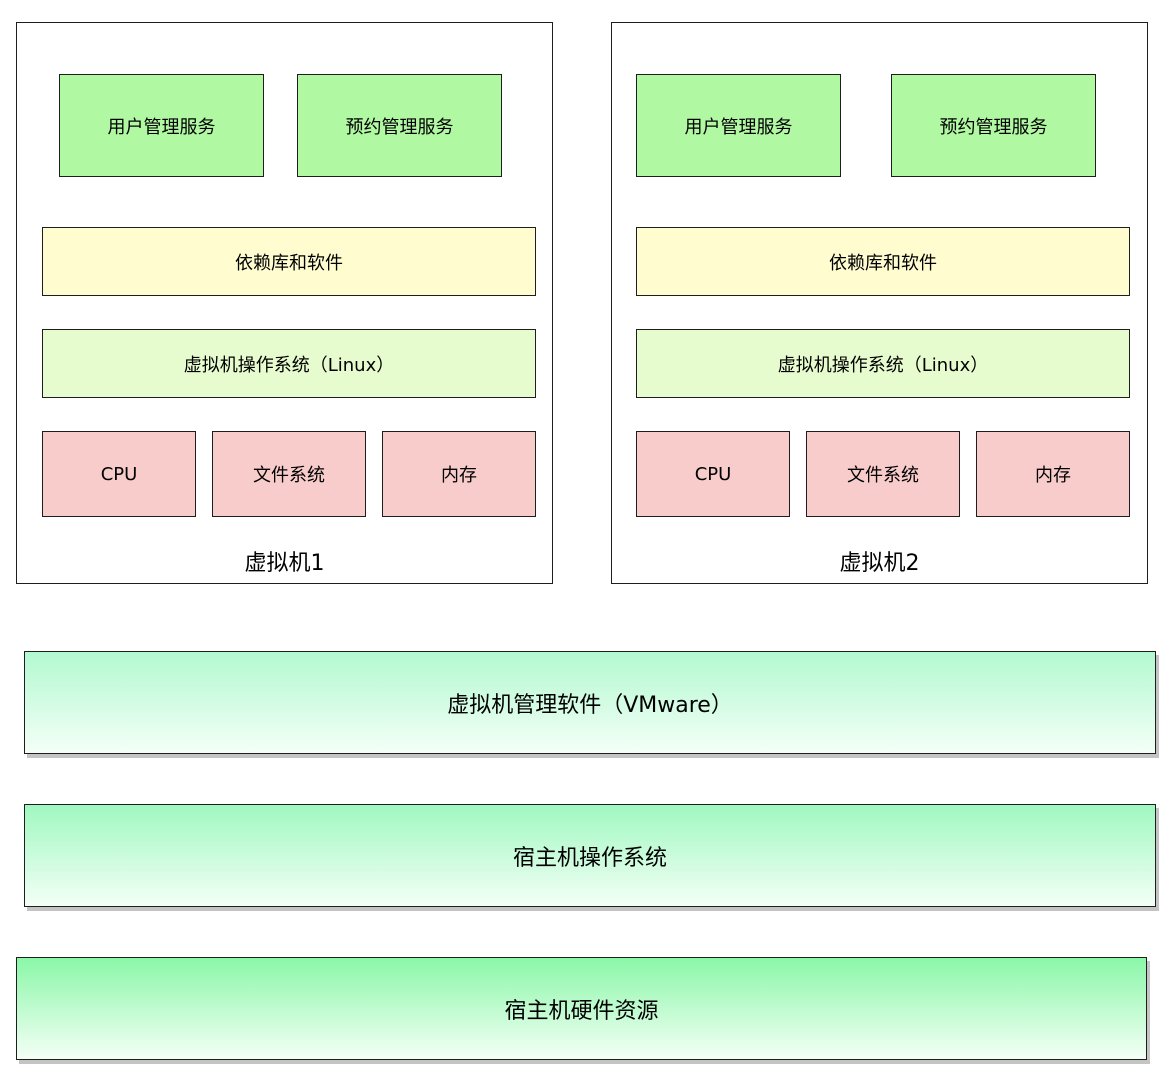 The height and width of the screenshot is (1088, 1176). I want to click on hypervisor-layer: 虚拟机管理软件（VMware）, so click(590, 702).